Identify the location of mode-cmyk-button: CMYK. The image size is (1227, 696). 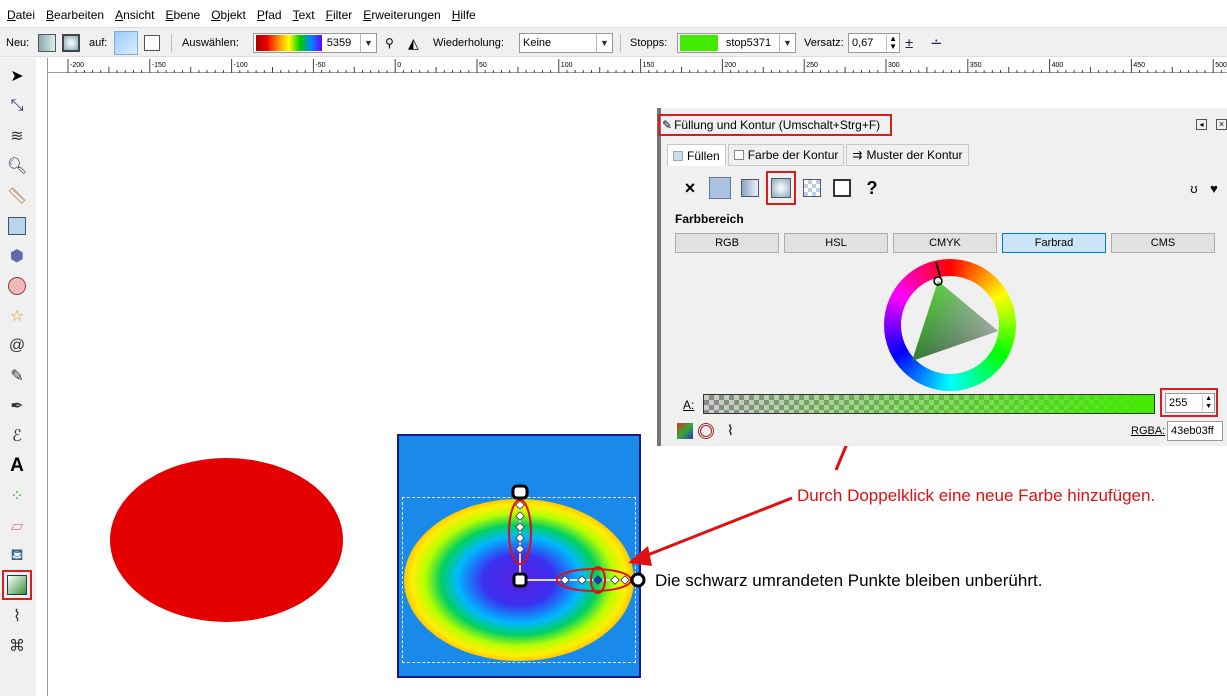
(945, 243).